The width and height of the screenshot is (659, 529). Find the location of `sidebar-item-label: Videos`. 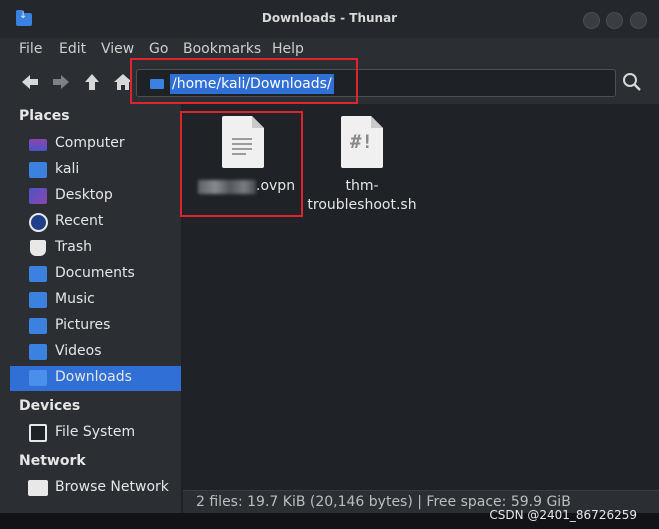

sidebar-item-label: Videos is located at coordinates (78, 351).